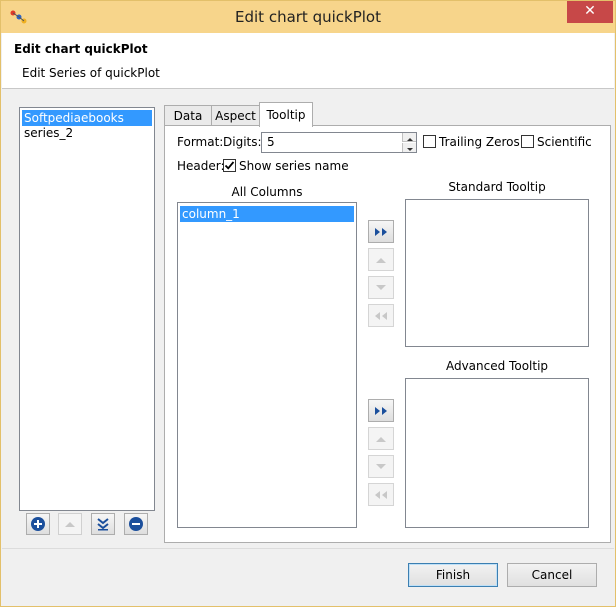  What do you see at coordinates (200, 142) in the screenshot?
I see `format-label: Format:` at bounding box center [200, 142].